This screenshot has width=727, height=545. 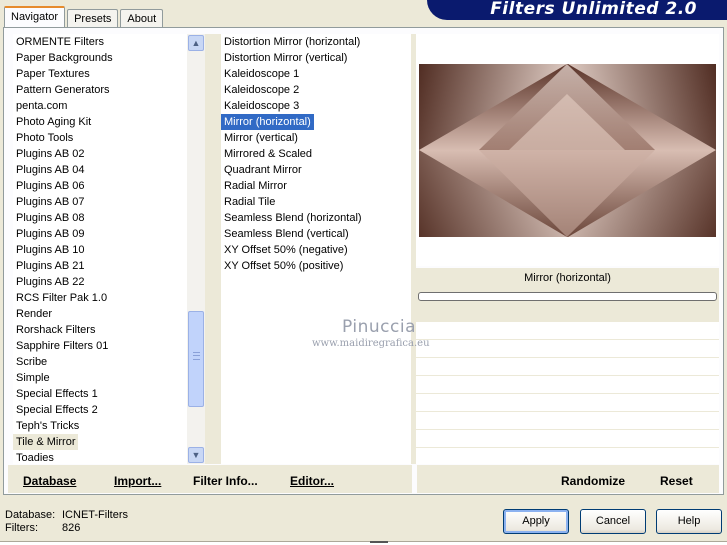 I want to click on tab-presets: Presets, so click(x=93, y=18).